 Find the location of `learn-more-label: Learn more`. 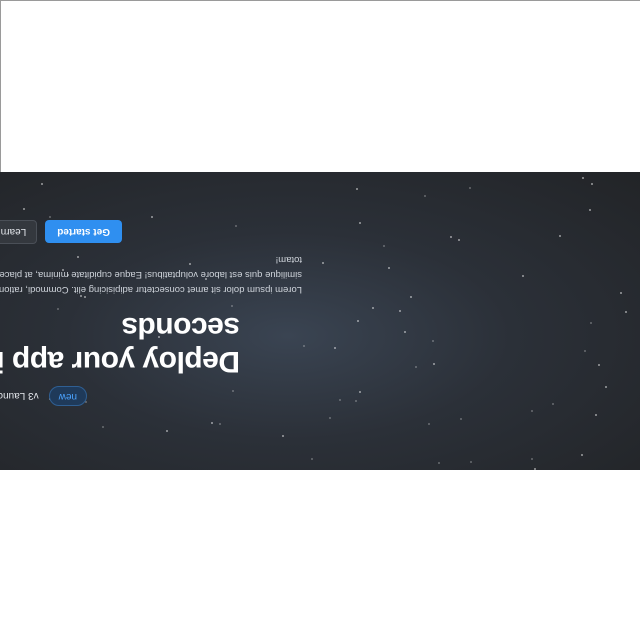

learn-more-label: Learn more is located at coordinates (13, 232).